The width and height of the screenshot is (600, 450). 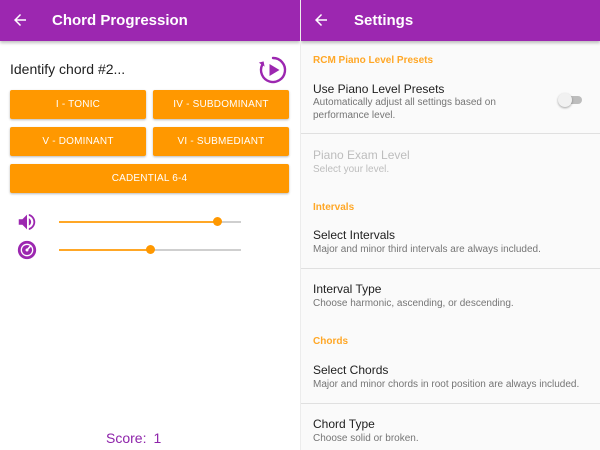 I want to click on use-presets-toggle, so click(x=571, y=100).